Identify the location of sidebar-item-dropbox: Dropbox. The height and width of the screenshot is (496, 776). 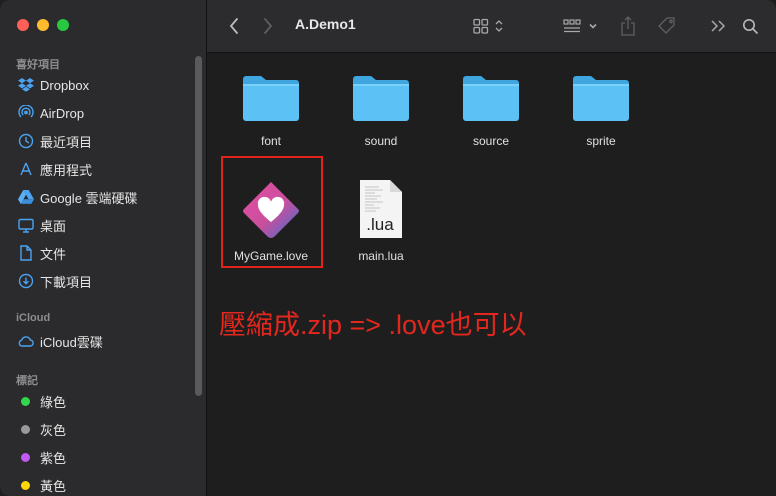
(53, 85).